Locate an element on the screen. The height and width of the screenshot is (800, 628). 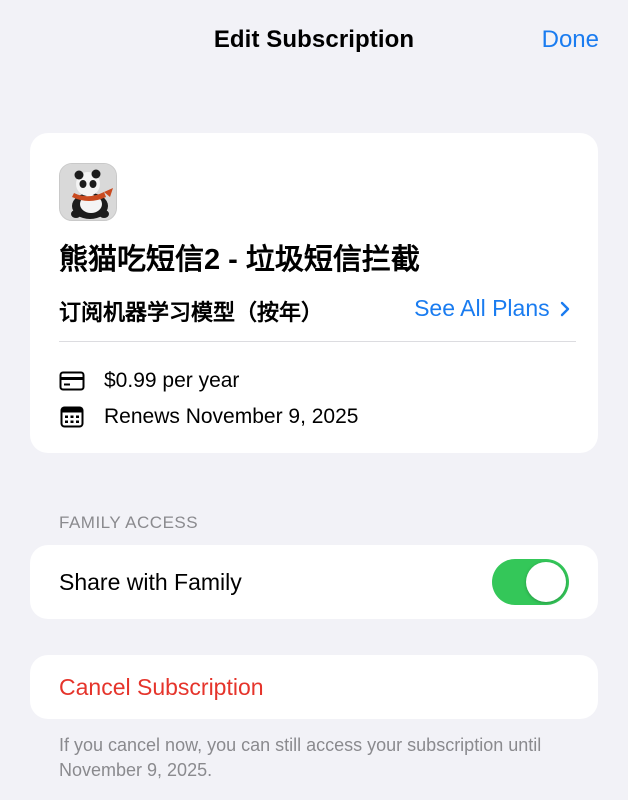
cancel-subscription-label: Cancel Subscription is located at coordinates (161, 687).